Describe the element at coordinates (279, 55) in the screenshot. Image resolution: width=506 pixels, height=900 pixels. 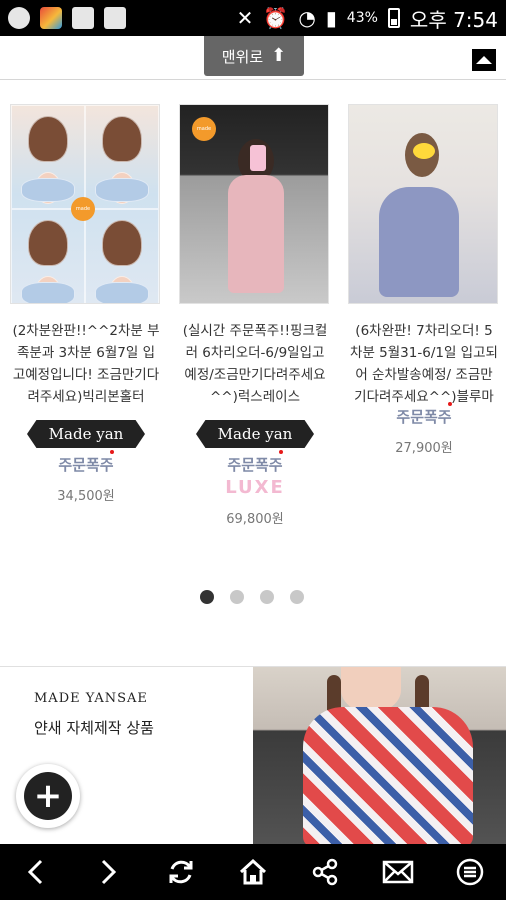
I see `arrow-up-icon: ⬆` at that location.